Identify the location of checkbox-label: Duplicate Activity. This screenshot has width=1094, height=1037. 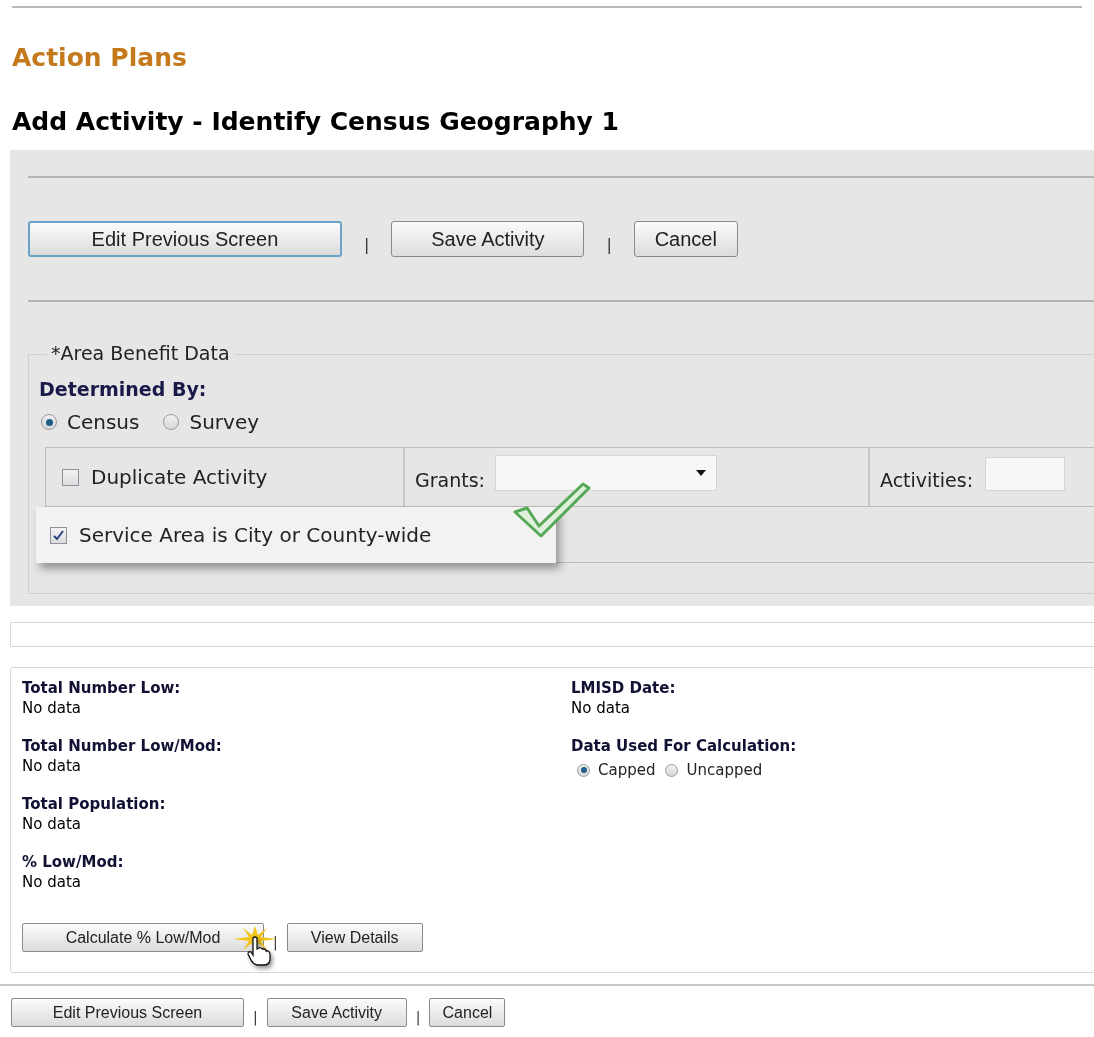
(179, 477).